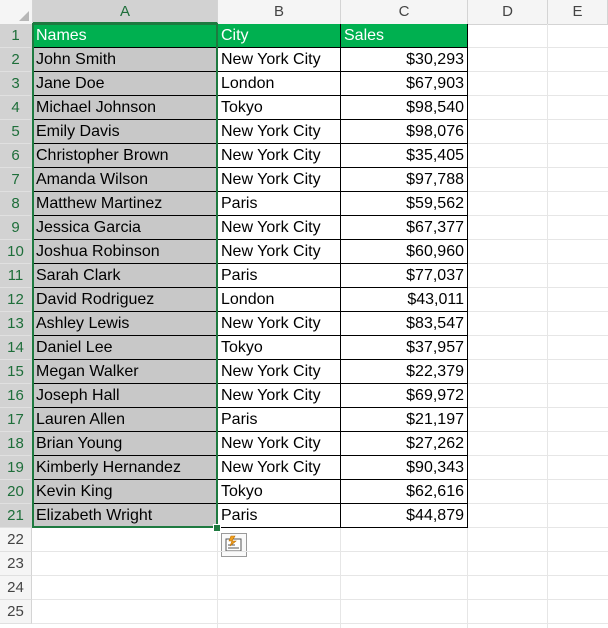 The height and width of the screenshot is (628, 608). What do you see at coordinates (125, 468) in the screenshot?
I see `name-cell: Kimberly Hernandez` at bounding box center [125, 468].